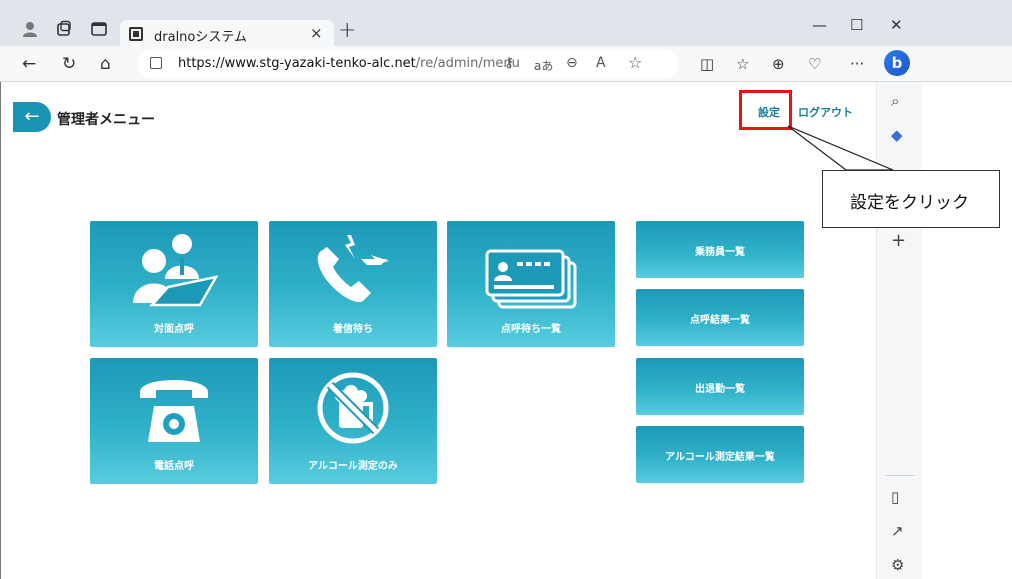 The width and height of the screenshot is (1012, 579). I want to click on person-desk-icon, so click(176, 270).